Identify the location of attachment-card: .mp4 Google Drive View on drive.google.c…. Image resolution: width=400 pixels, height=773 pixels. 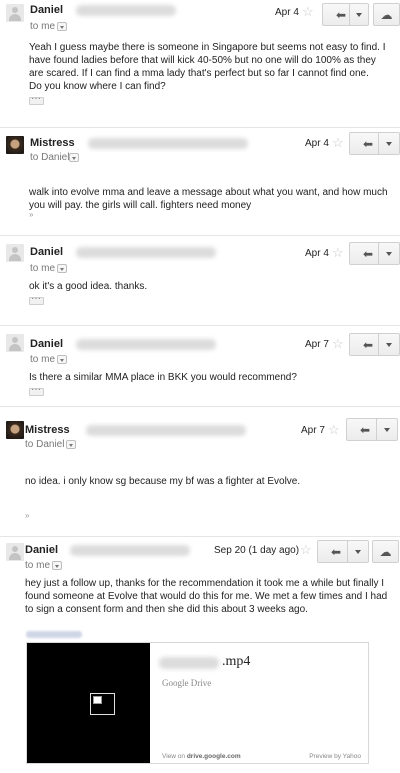
(197, 703).